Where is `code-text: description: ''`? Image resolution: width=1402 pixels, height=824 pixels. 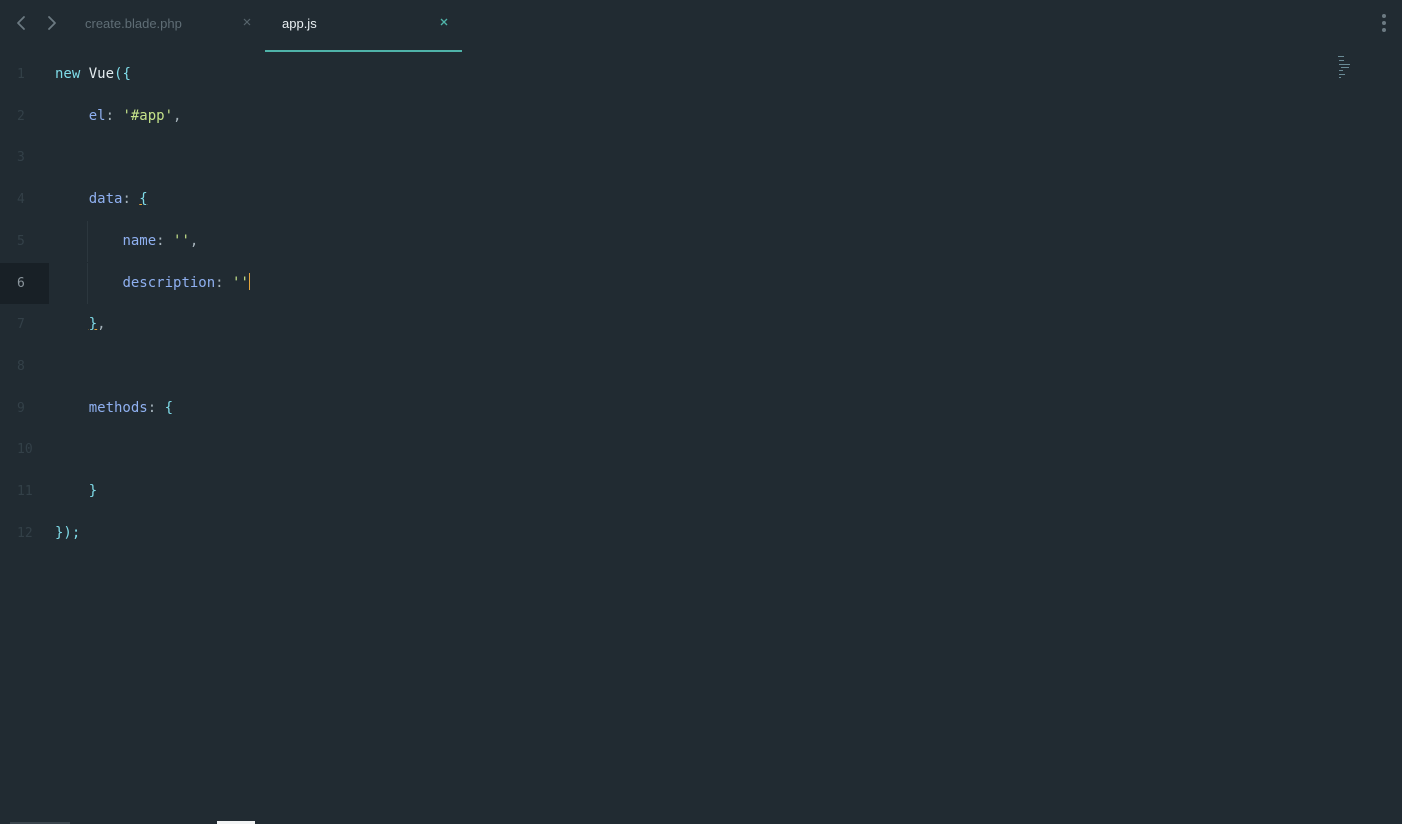 code-text: description: '' is located at coordinates (153, 283).